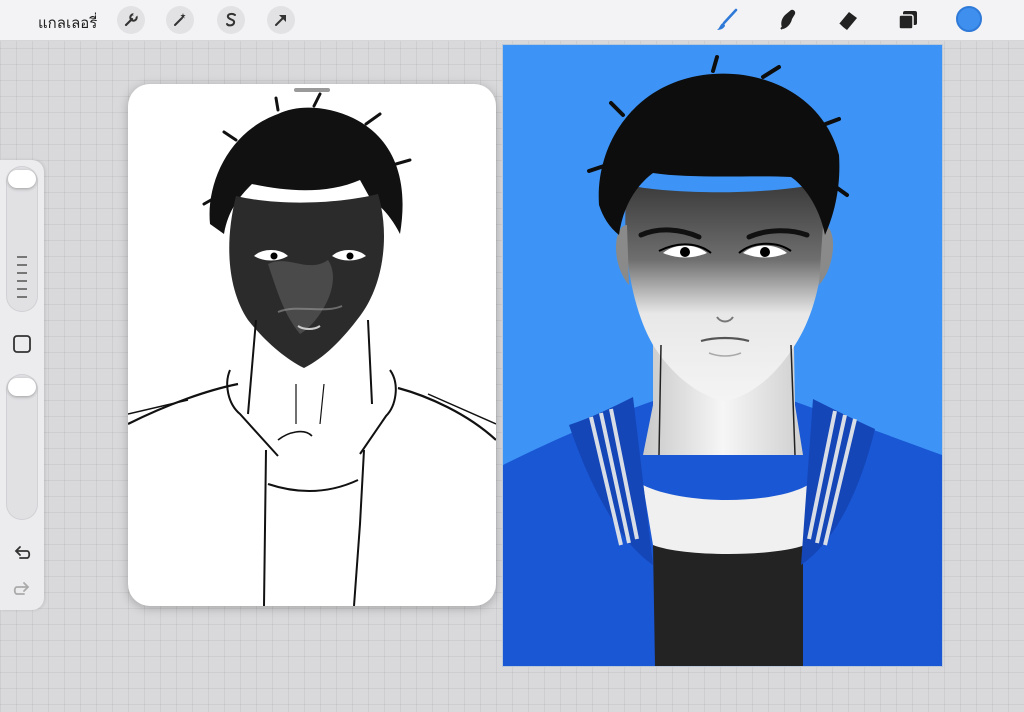  I want to click on undo-button, so click(22, 552).